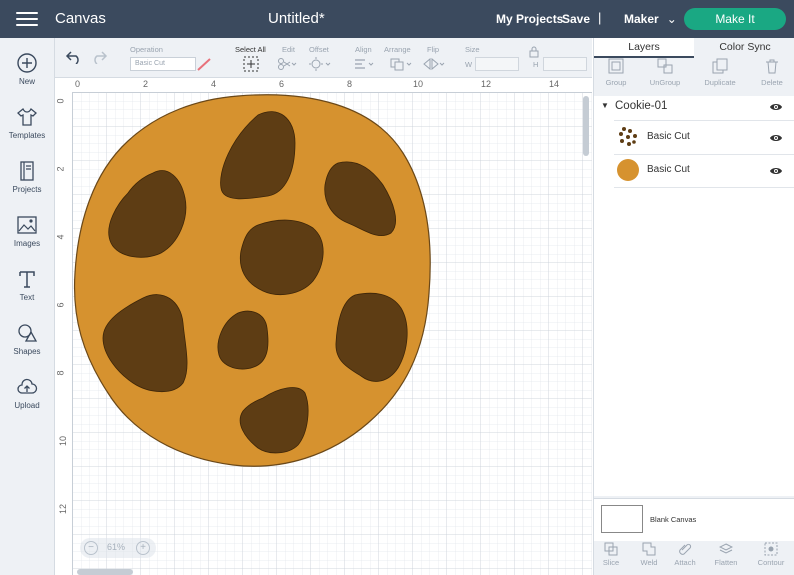  I want to click on tab-layers: Layers, so click(644, 48).